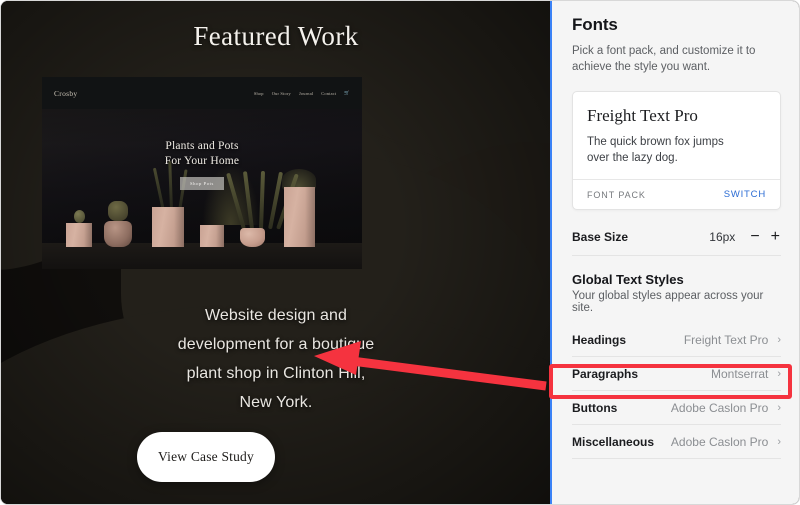  I want to click on base-size-decrement-button: −, so click(754, 236).